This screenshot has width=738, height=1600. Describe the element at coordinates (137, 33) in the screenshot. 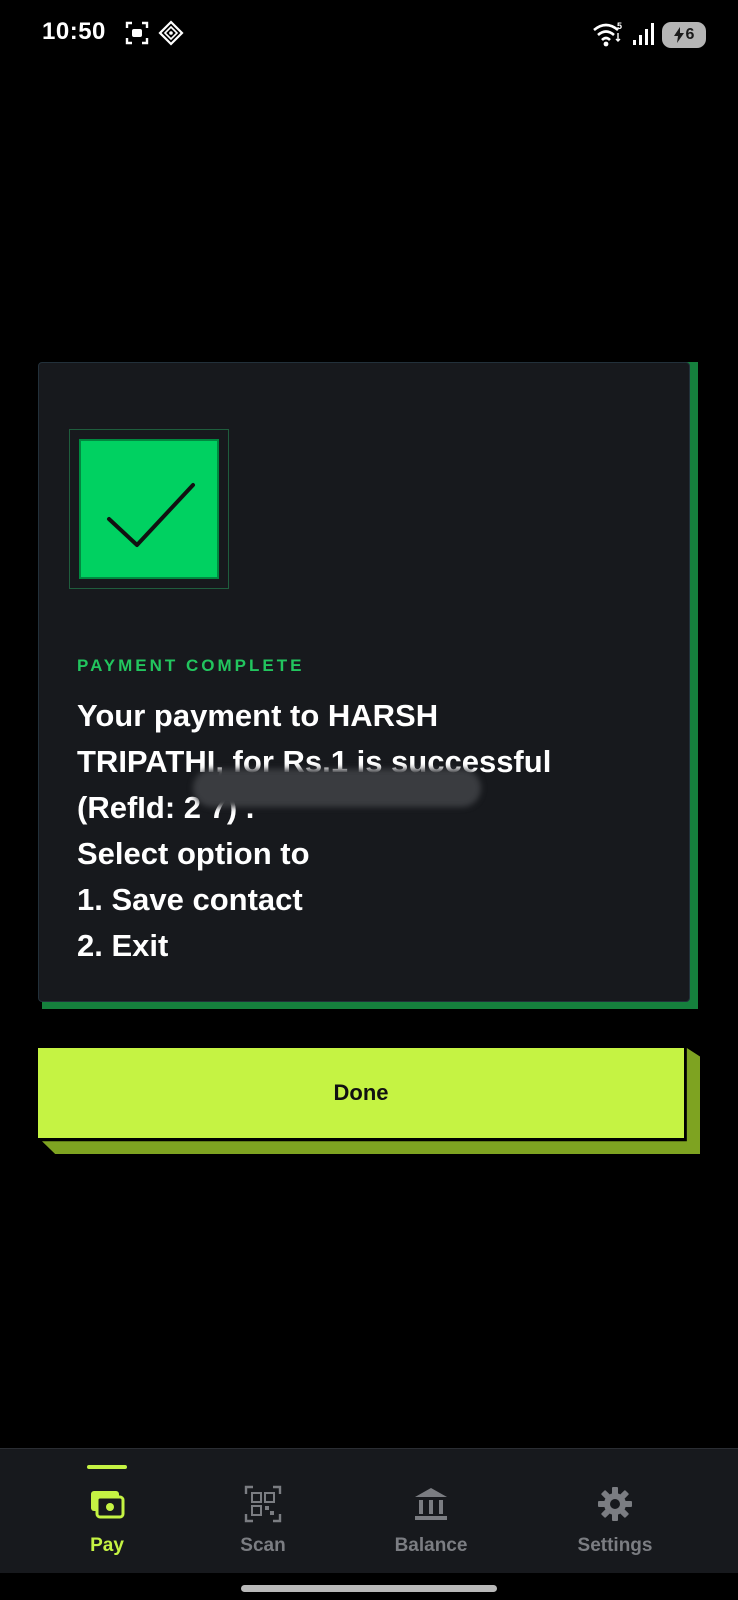

I see `screen-record-icon` at that location.